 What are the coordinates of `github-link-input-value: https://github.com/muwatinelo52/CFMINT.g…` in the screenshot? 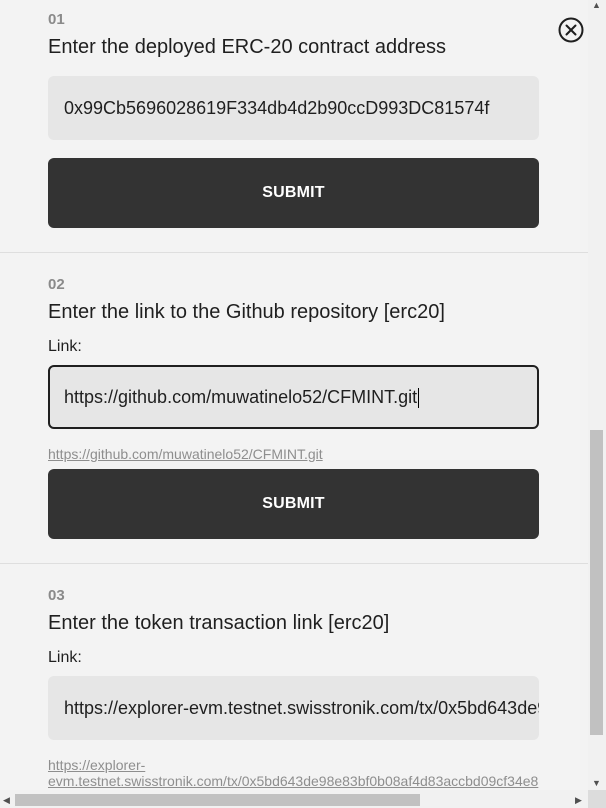 It's located at (241, 397).